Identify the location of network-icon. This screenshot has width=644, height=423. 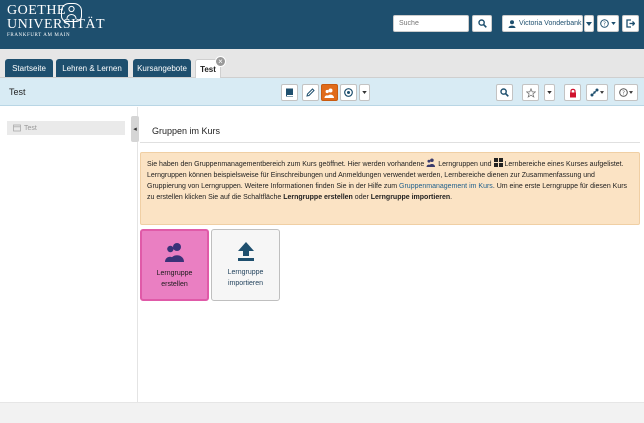
(594, 92).